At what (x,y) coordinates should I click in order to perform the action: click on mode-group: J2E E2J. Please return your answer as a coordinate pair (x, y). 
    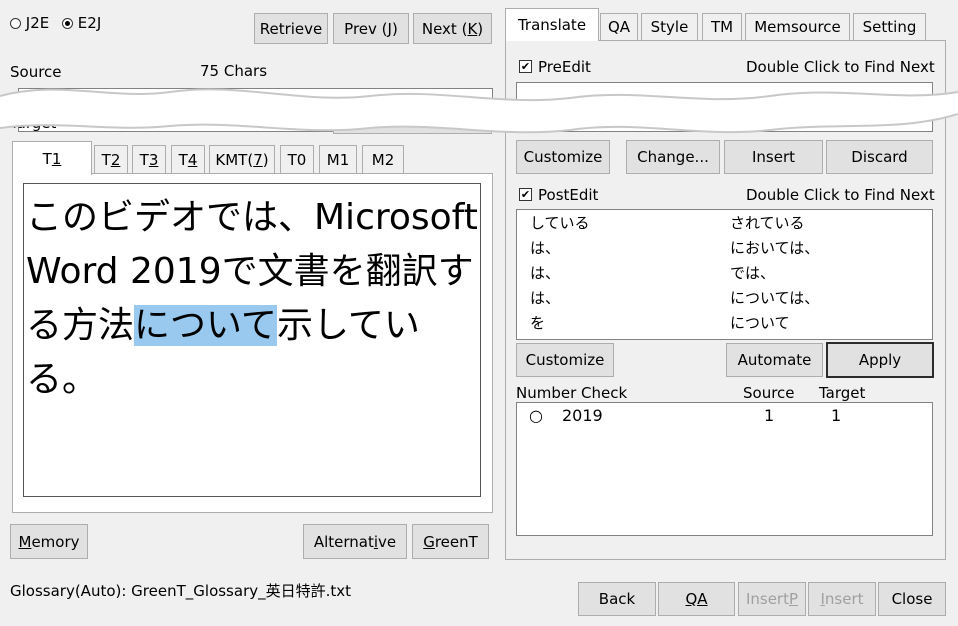
    Looking at the image, I should click on (55, 23).